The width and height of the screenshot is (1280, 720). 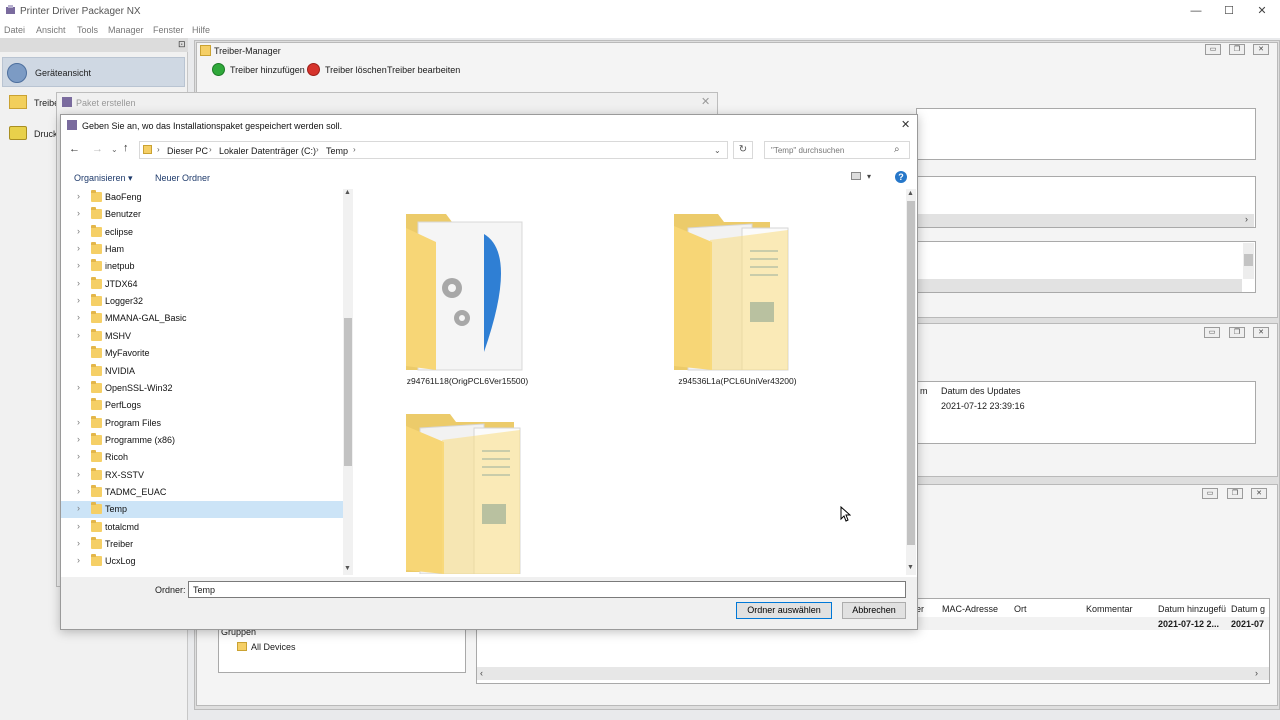 I want to click on delete-driver-button: Treiber löschen, so click(x=356, y=70).